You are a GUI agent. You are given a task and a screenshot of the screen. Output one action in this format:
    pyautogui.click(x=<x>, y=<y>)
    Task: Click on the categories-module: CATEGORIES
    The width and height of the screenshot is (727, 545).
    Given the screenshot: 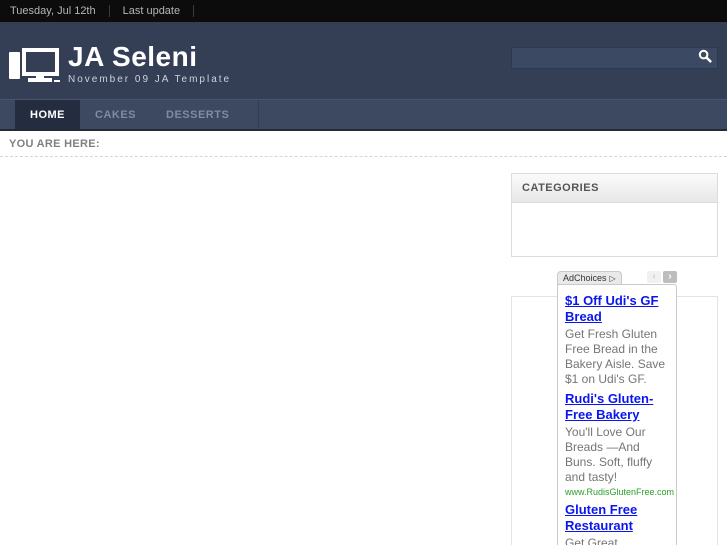 What is the action you would take?
    pyautogui.click(x=614, y=215)
    